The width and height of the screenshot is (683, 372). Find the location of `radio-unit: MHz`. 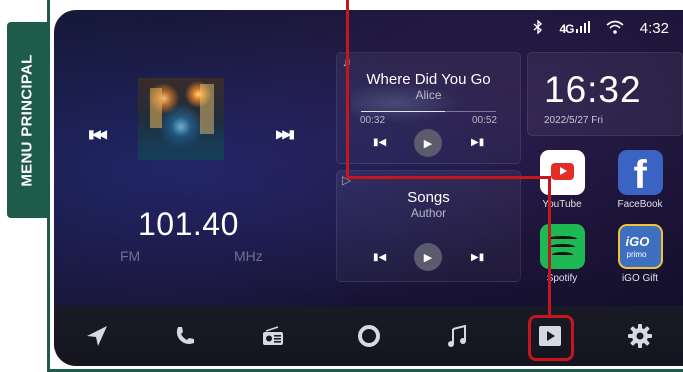

radio-unit: MHz is located at coordinates (248, 256).